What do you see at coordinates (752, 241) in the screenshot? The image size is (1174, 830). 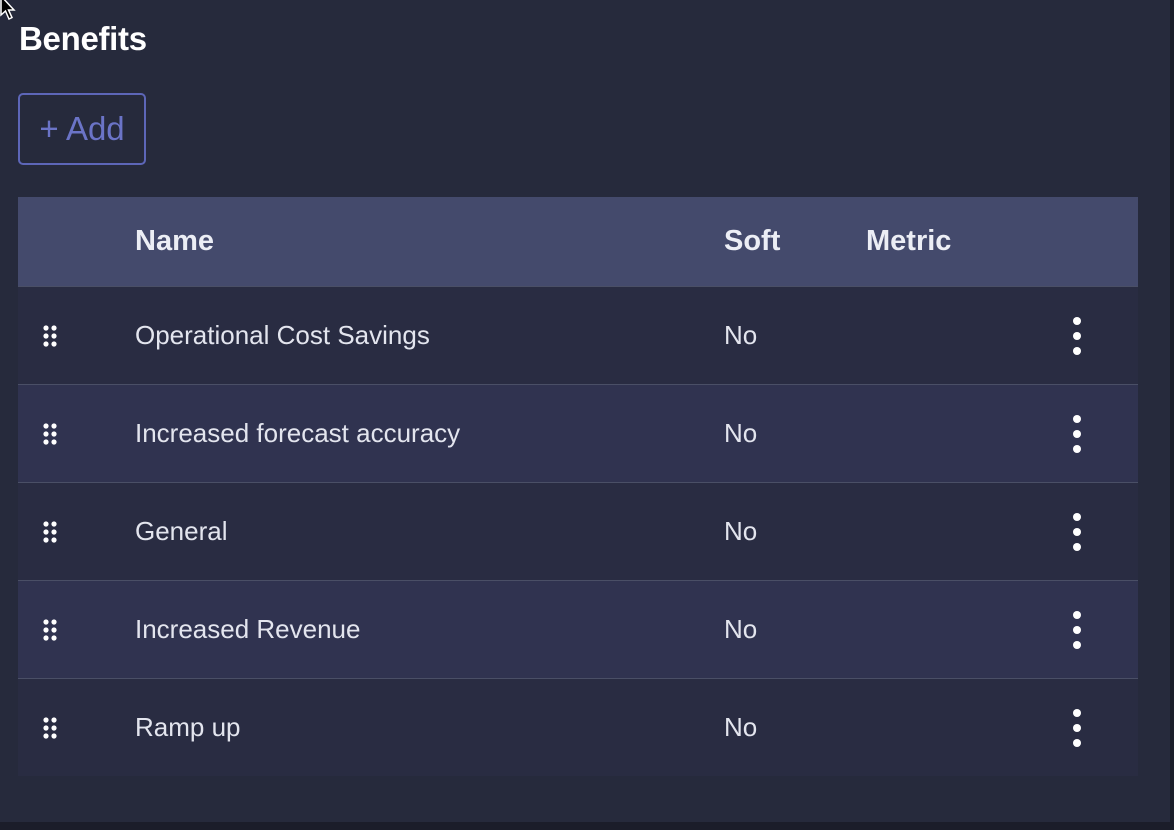 I see `column-header-soft: Soft` at bounding box center [752, 241].